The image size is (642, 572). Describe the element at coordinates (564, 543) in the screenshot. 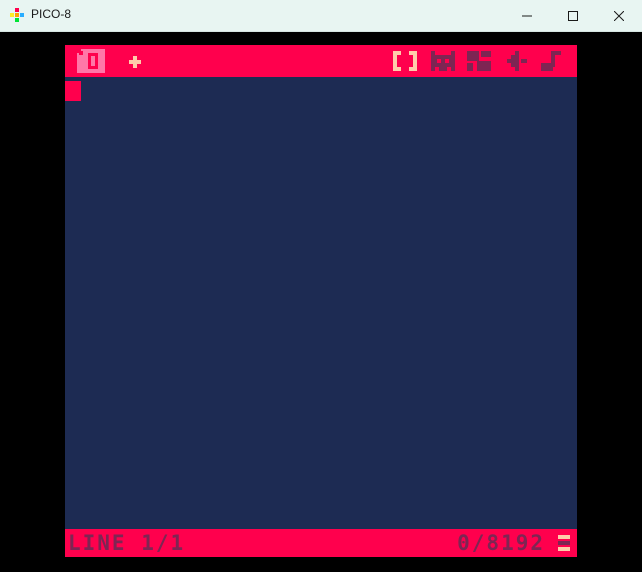

I see `menu-icon` at that location.